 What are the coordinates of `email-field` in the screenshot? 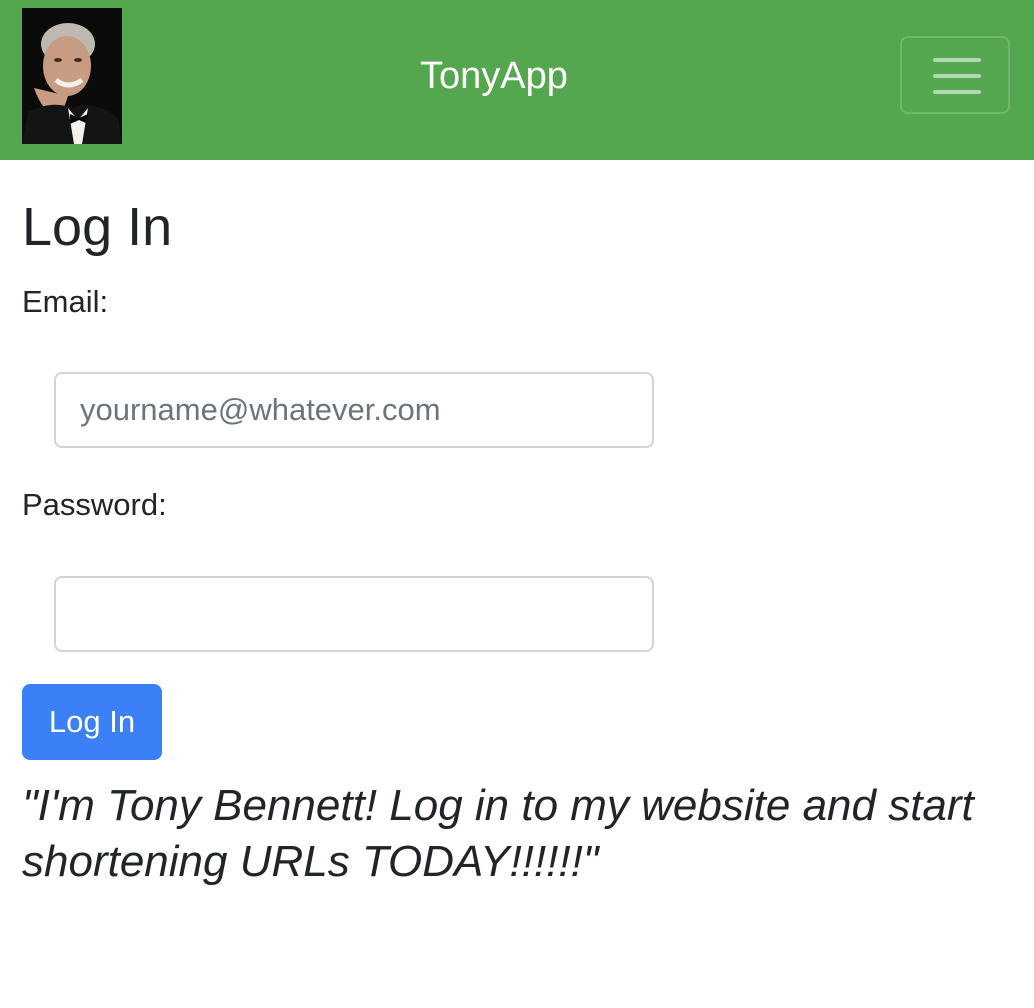 It's located at (354, 410).